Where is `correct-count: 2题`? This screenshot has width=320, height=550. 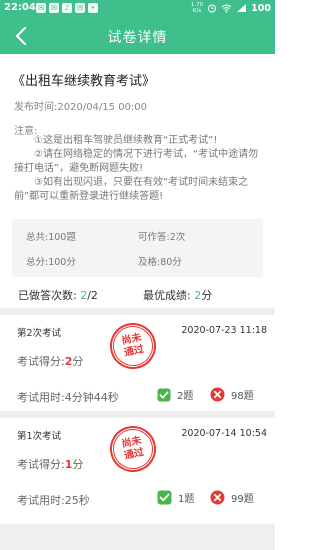
correct-count: 2题 is located at coordinates (175, 394).